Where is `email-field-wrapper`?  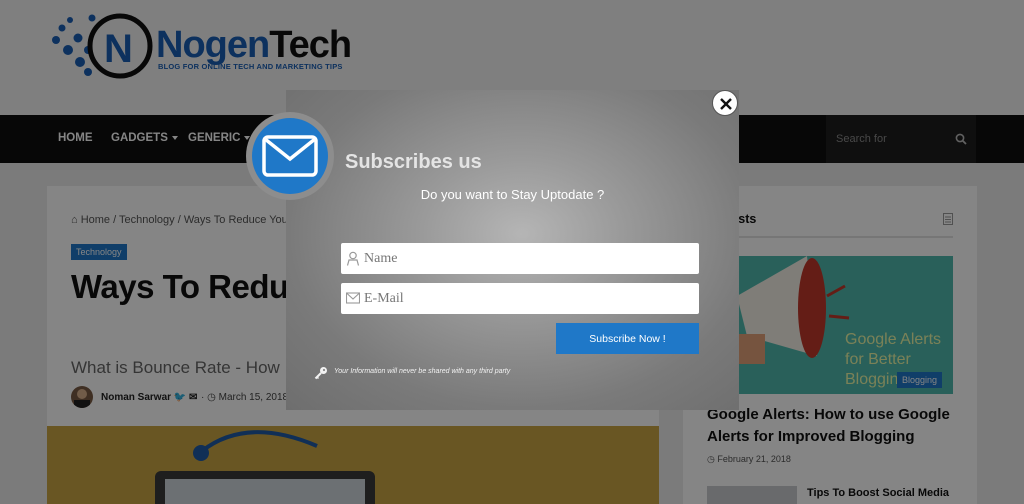
email-field-wrapper is located at coordinates (520, 298).